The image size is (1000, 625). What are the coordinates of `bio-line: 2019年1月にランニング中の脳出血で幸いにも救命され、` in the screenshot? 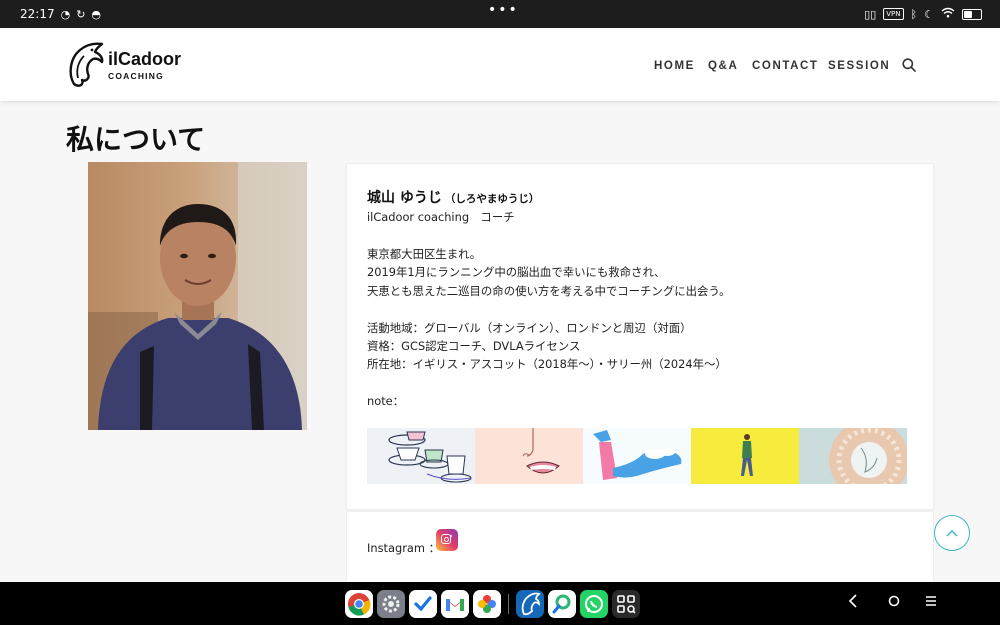 It's located at (516, 272).